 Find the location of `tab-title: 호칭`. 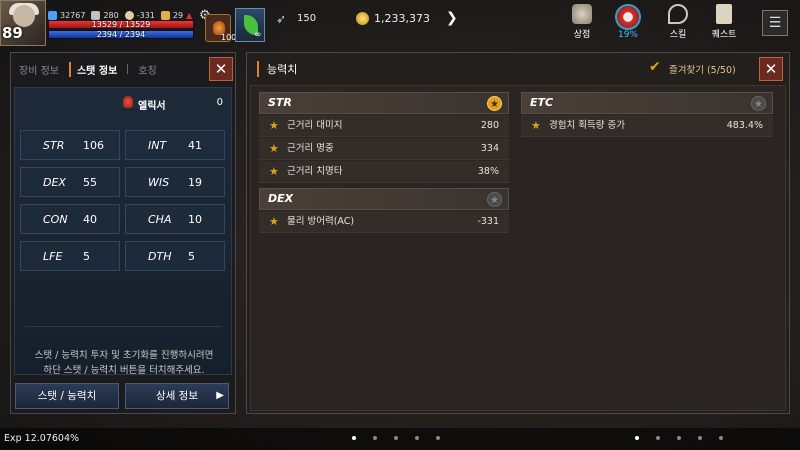

tab-title: 호칭 is located at coordinates (147, 69).